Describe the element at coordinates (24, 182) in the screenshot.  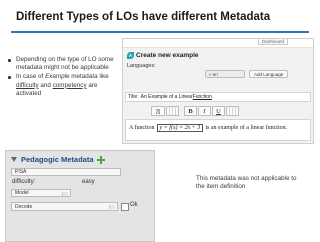
I see `difficulty-label: difficulty:` at that location.